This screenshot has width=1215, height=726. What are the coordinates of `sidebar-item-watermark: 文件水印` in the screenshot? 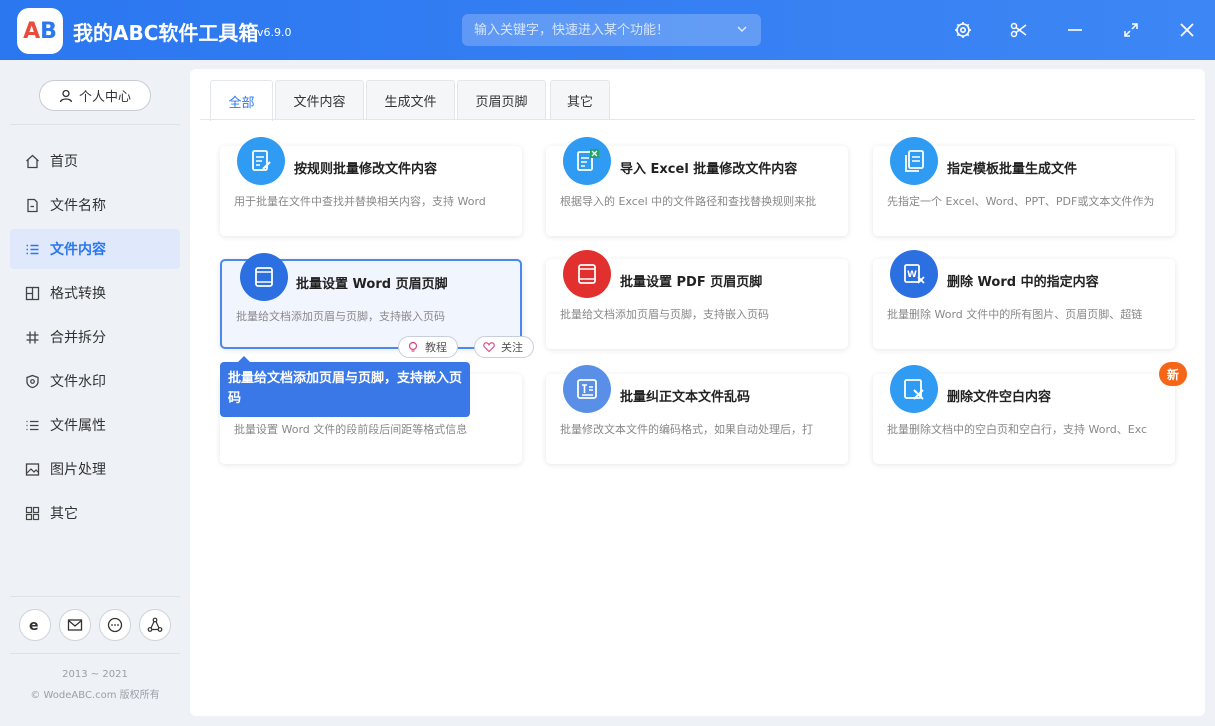 It's located at (95, 381).